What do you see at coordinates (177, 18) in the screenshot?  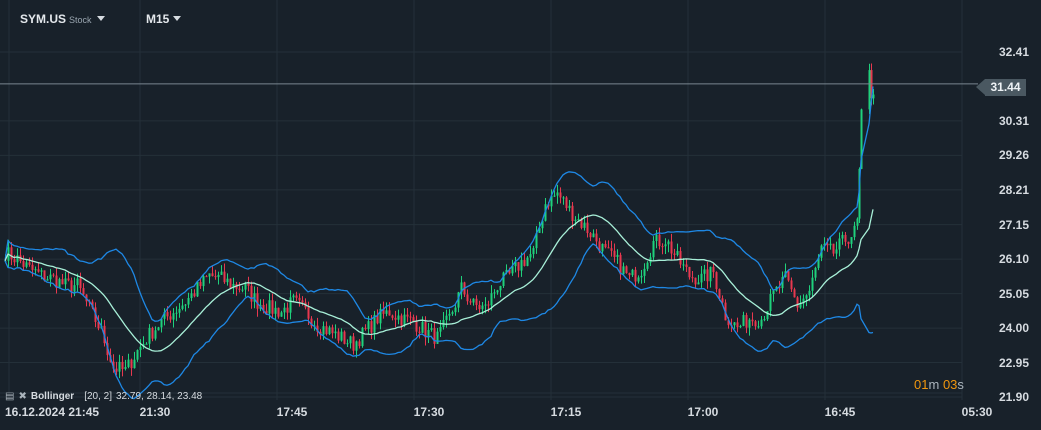 I see `timeframe-dropdown-icon` at bounding box center [177, 18].